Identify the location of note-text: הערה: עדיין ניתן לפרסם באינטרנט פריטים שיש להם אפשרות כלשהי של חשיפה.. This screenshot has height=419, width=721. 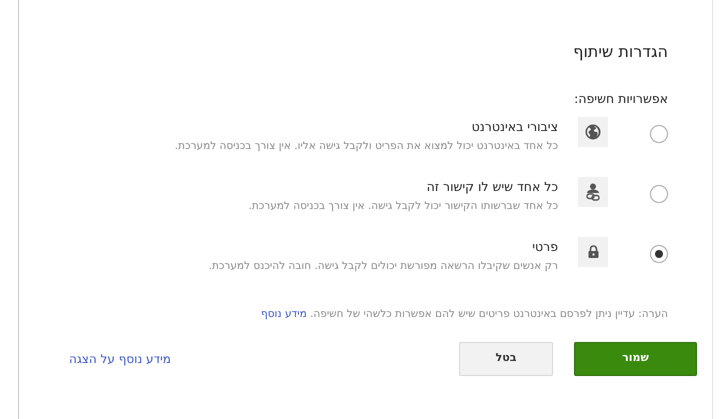
(488, 314).